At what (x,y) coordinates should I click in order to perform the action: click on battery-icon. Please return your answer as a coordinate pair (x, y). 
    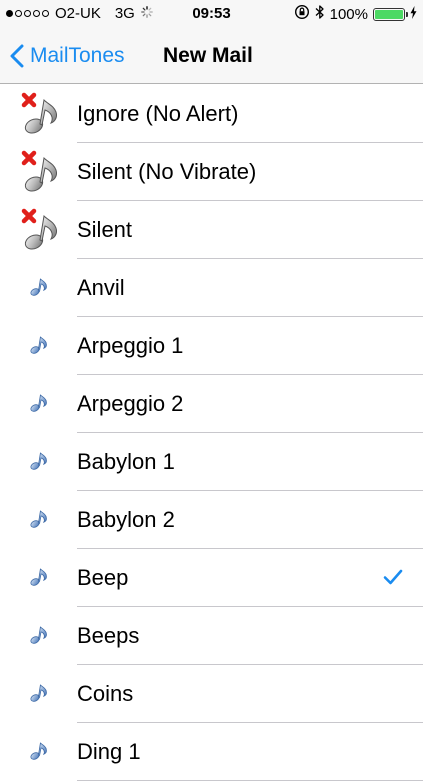
    Looking at the image, I should click on (390, 14).